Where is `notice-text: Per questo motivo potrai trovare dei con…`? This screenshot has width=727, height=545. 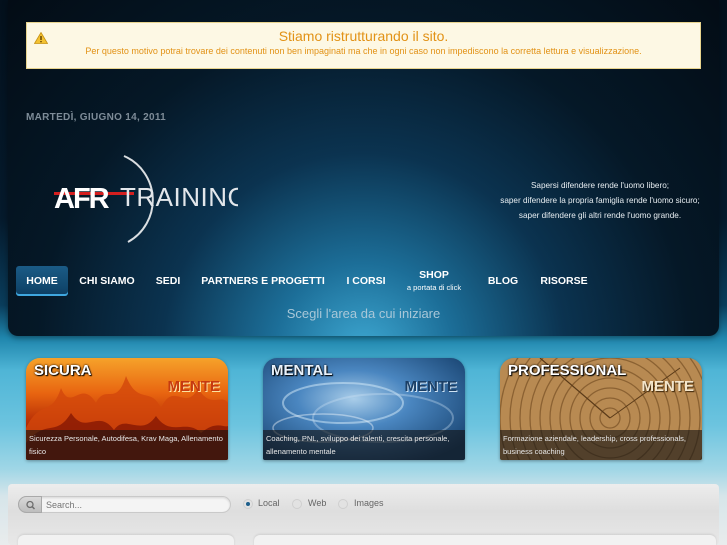 notice-text: Per questo motivo potrai trovare dei con… is located at coordinates (363, 51).